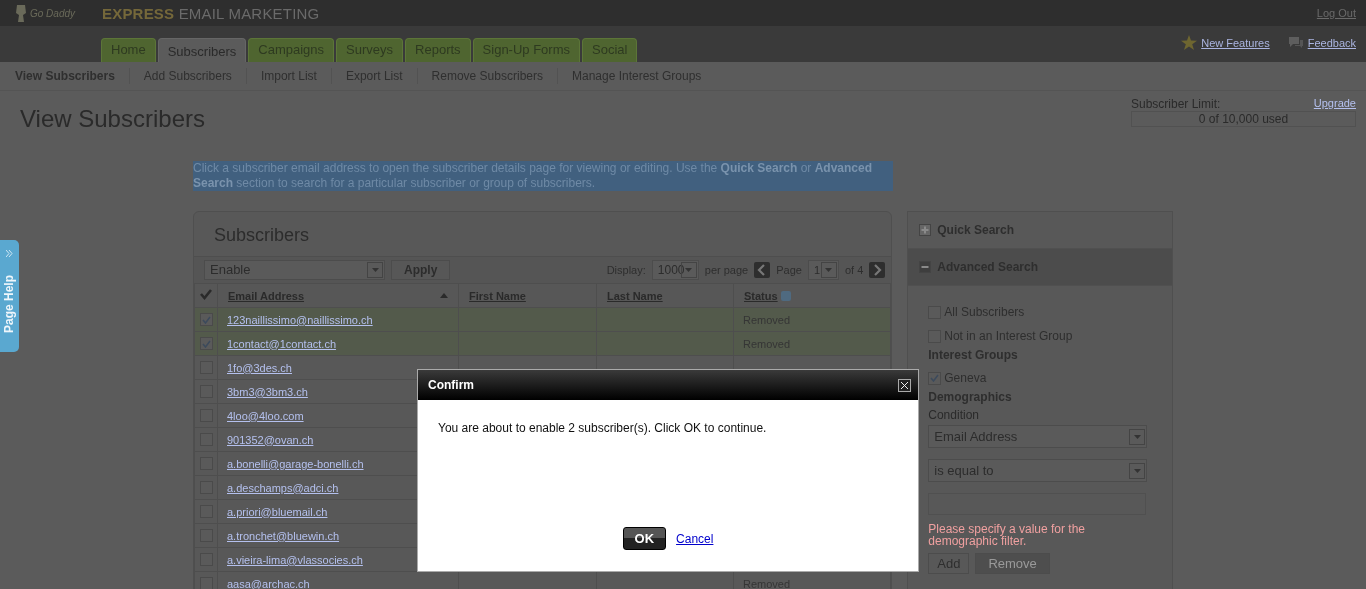  I want to click on upgrade-link: Upgrade, so click(1334, 104).